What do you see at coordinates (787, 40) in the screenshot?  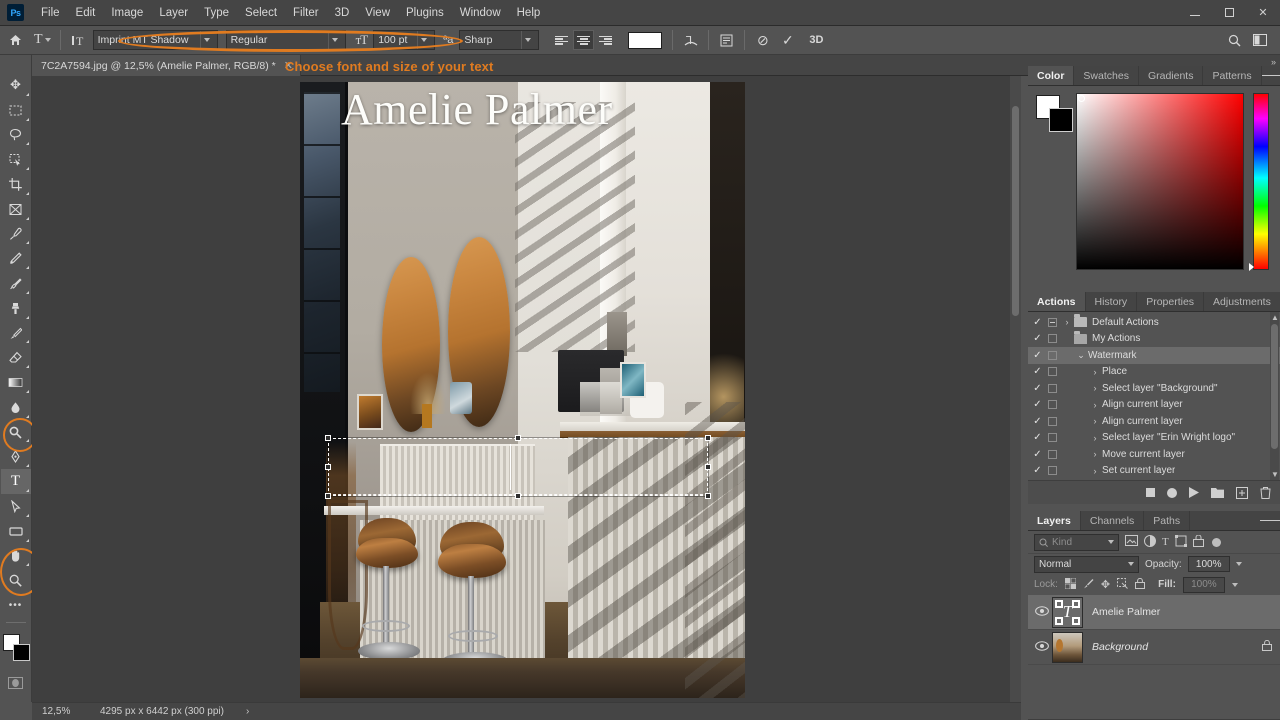 I see `commit-edits-button: ✓` at bounding box center [787, 40].